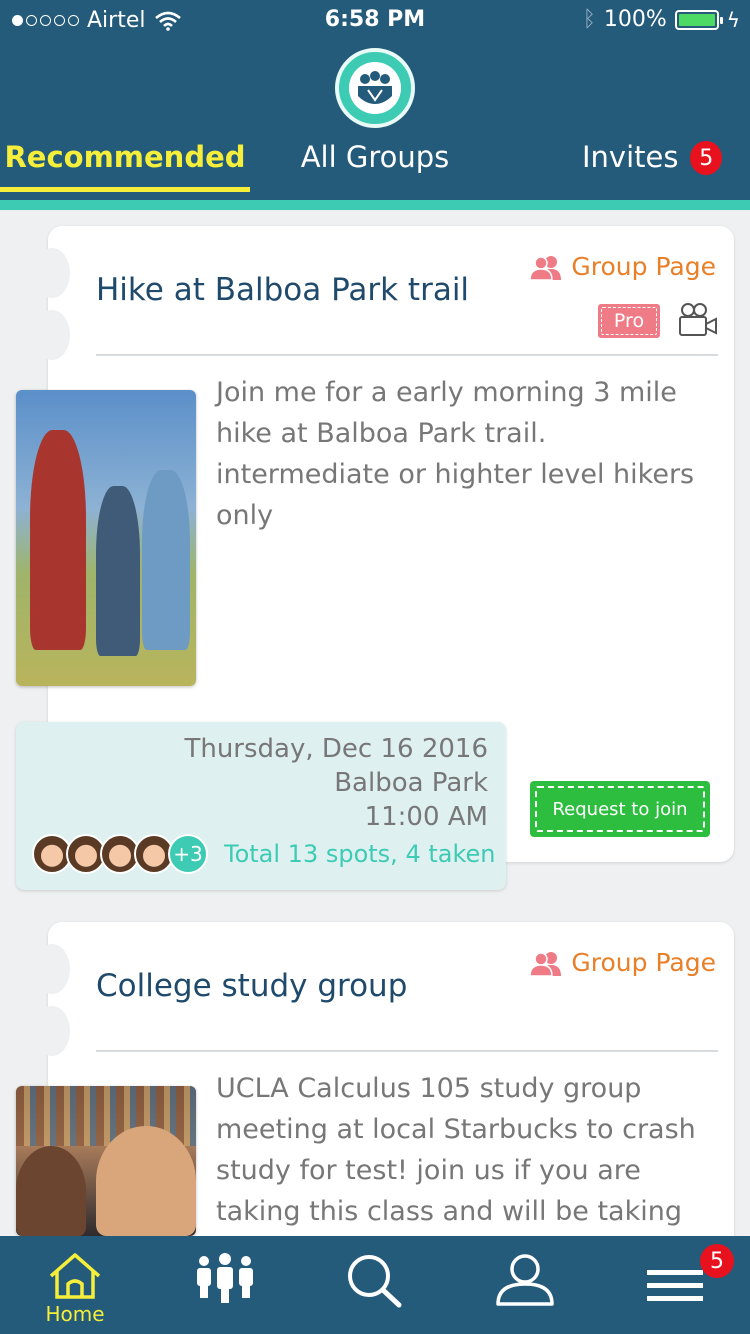  I want to click on pro-label: Pro, so click(629, 321).